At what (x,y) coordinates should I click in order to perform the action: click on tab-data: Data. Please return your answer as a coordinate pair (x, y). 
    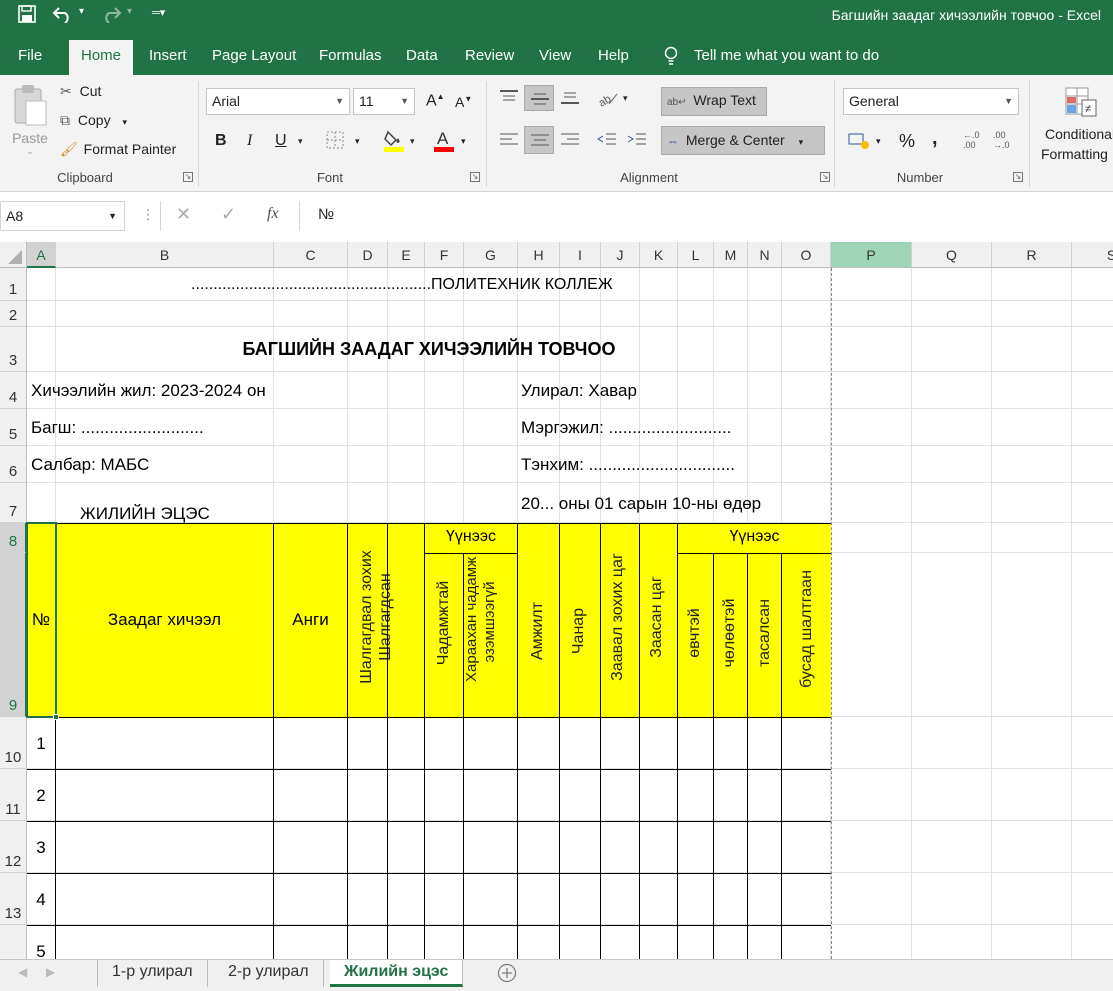
    Looking at the image, I should click on (422, 57).